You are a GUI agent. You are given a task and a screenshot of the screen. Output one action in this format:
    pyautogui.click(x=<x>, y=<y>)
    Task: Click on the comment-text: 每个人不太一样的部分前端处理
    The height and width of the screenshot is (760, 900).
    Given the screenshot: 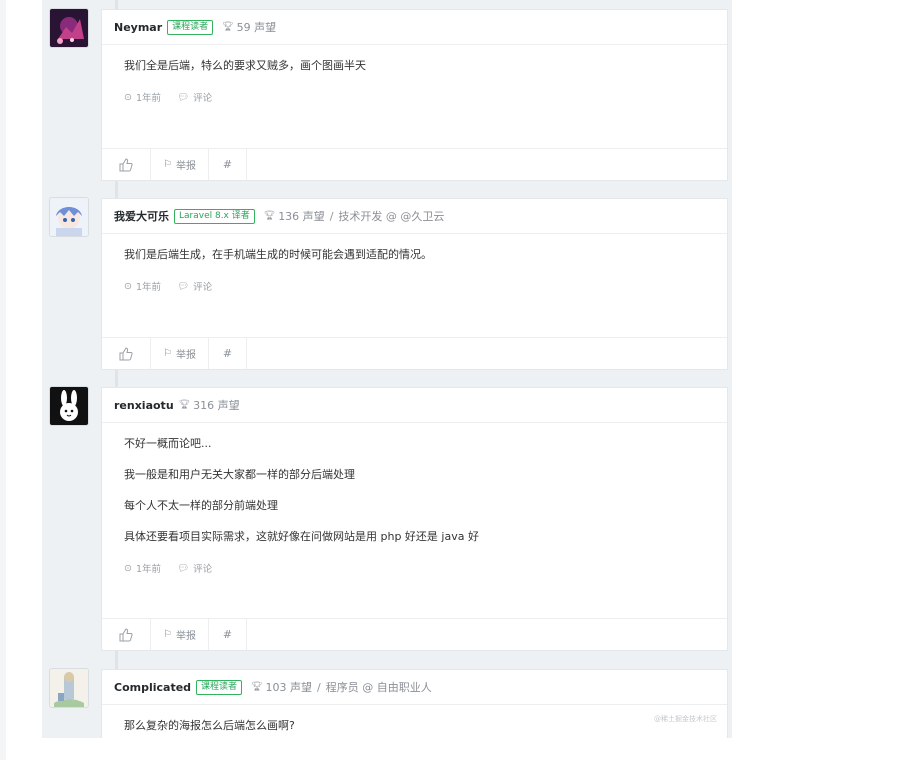 What is the action you would take?
    pyautogui.click(x=201, y=505)
    